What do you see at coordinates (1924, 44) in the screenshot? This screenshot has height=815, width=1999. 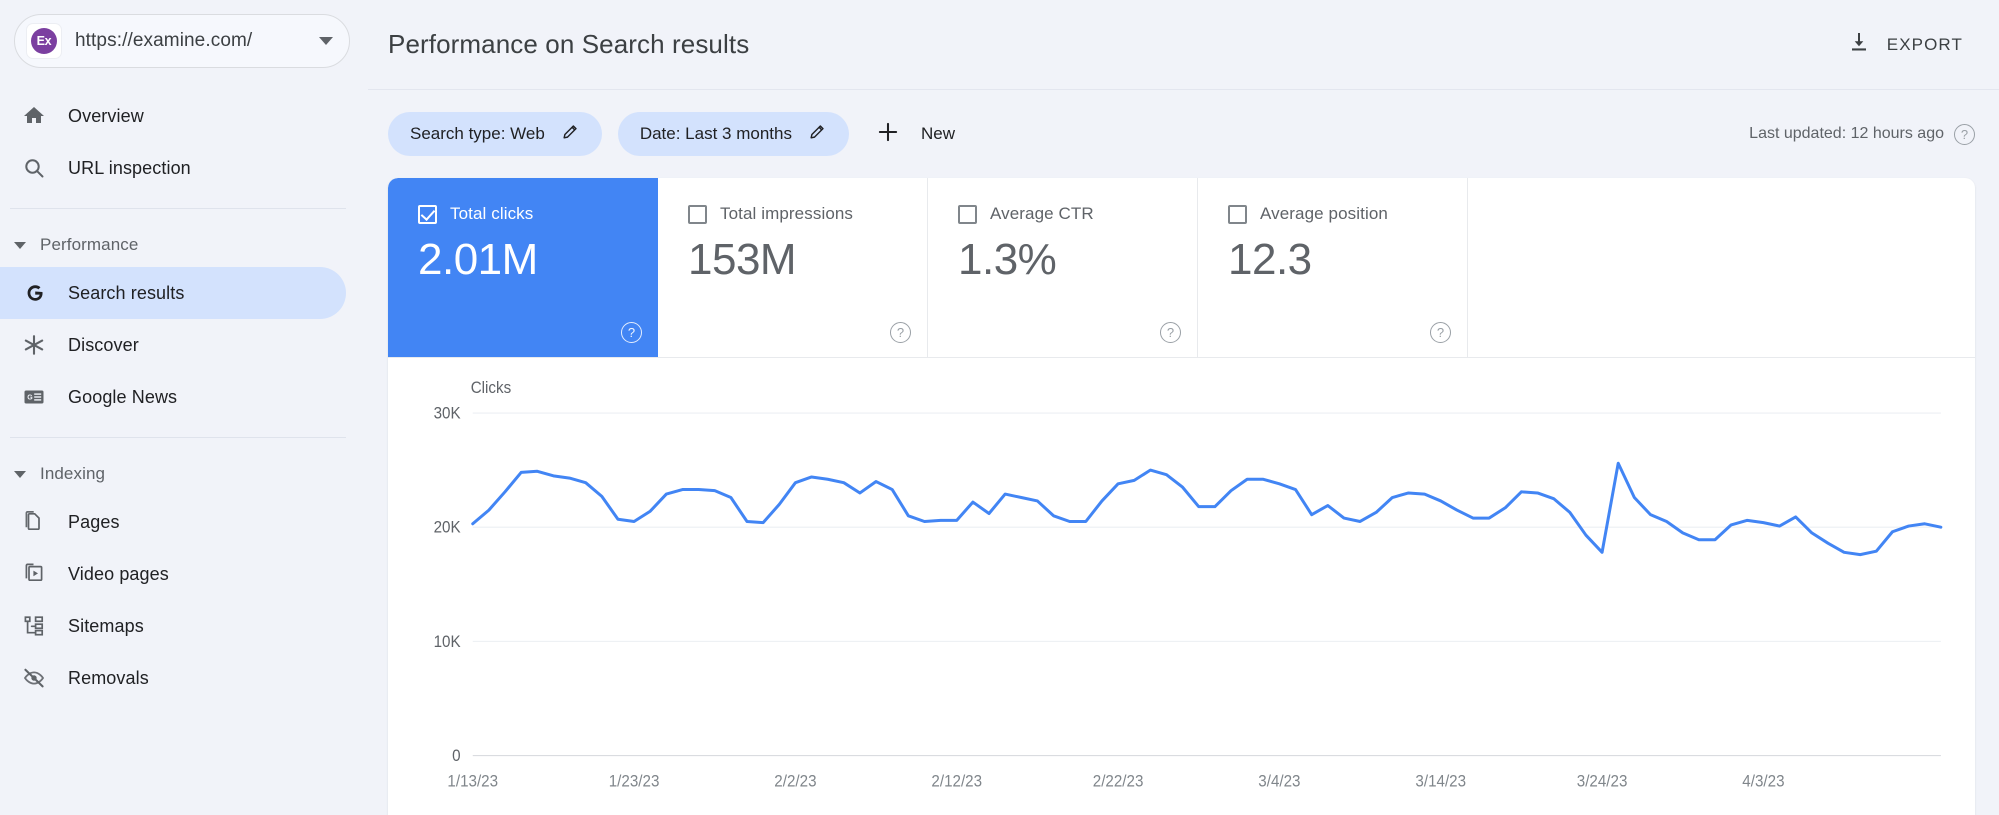 I see `export-label: EXPORT` at bounding box center [1924, 44].